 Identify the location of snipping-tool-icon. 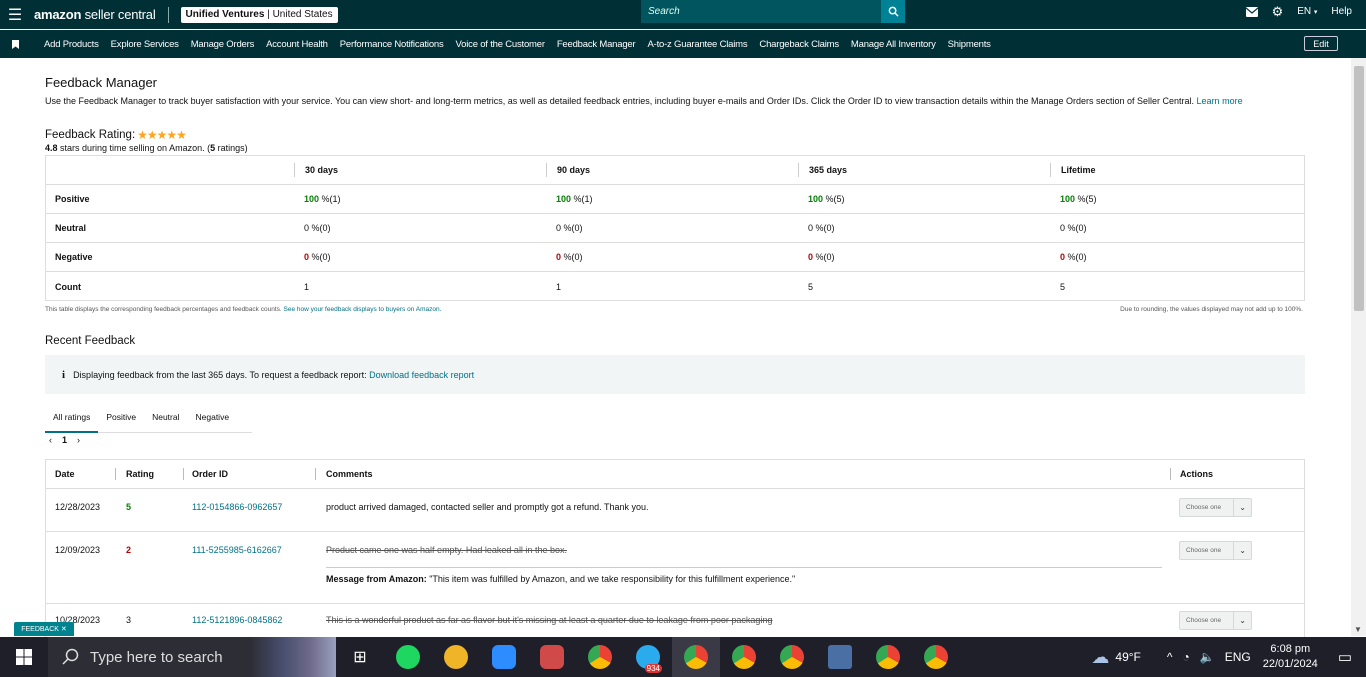
(552, 657).